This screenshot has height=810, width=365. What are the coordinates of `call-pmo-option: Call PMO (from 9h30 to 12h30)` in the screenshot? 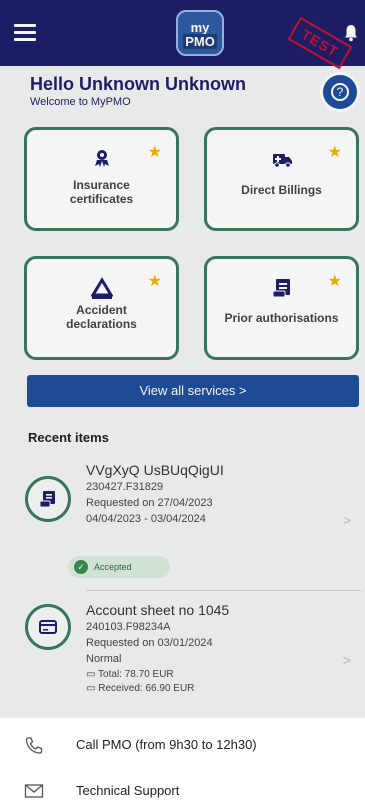 It's located at (182, 745).